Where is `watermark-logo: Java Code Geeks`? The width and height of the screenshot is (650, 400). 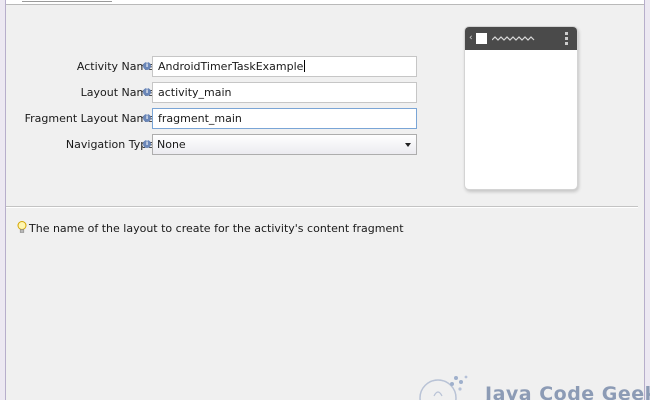 watermark-logo: Java Code Geeks is located at coordinates (529, 386).